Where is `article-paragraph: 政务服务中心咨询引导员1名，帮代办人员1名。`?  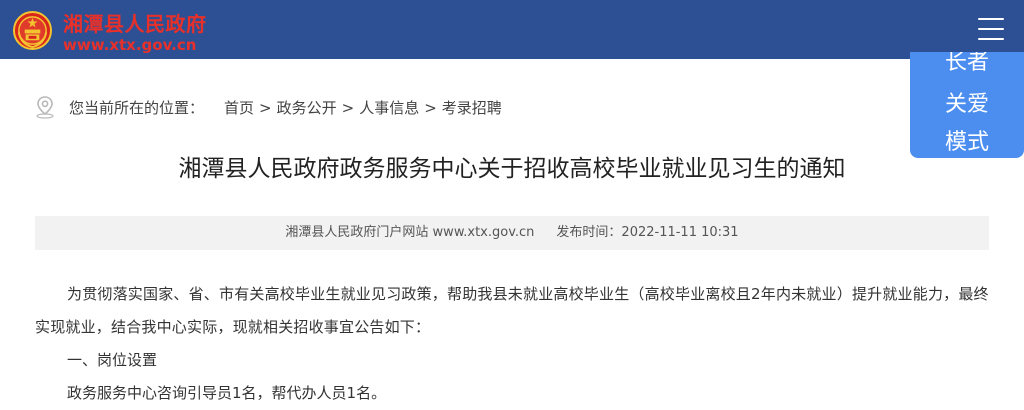 article-paragraph: 政务服务中心咨询引导员1名，帮代办人员1名。 is located at coordinates (227, 393).